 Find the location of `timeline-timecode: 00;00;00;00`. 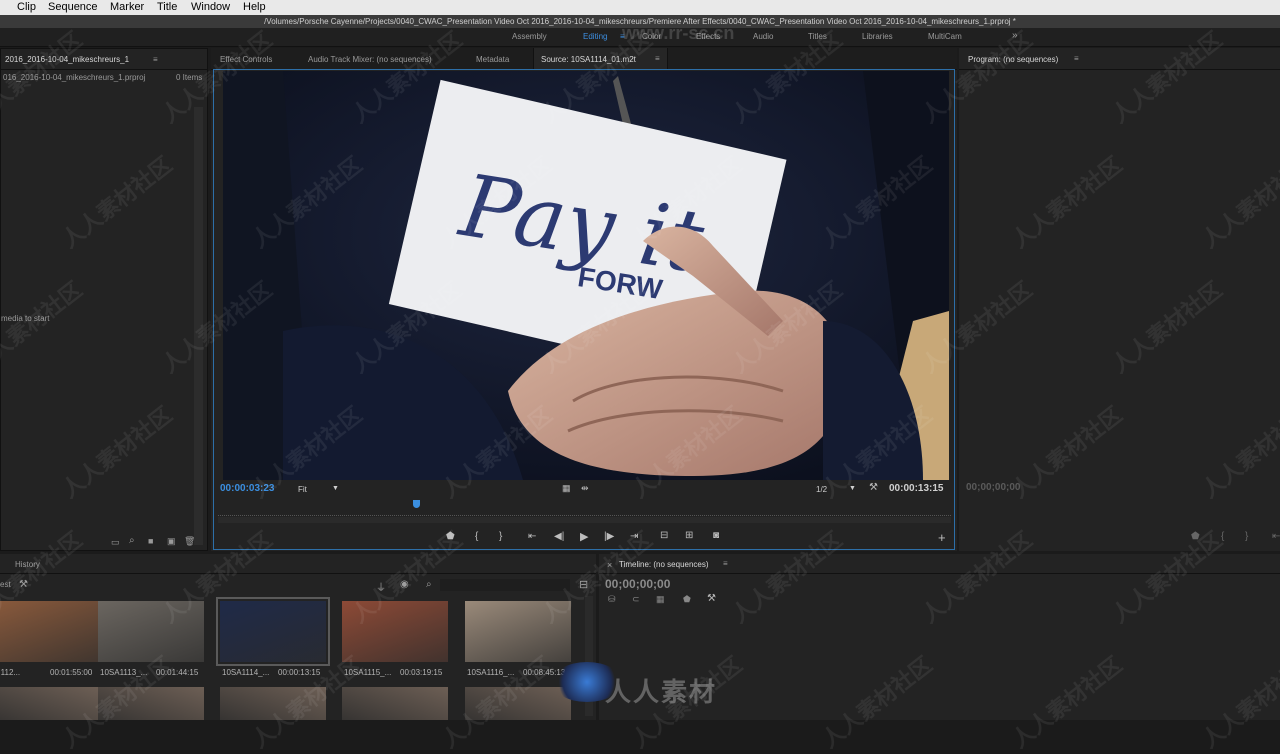

timeline-timecode: 00;00;00;00 is located at coordinates (637, 584).